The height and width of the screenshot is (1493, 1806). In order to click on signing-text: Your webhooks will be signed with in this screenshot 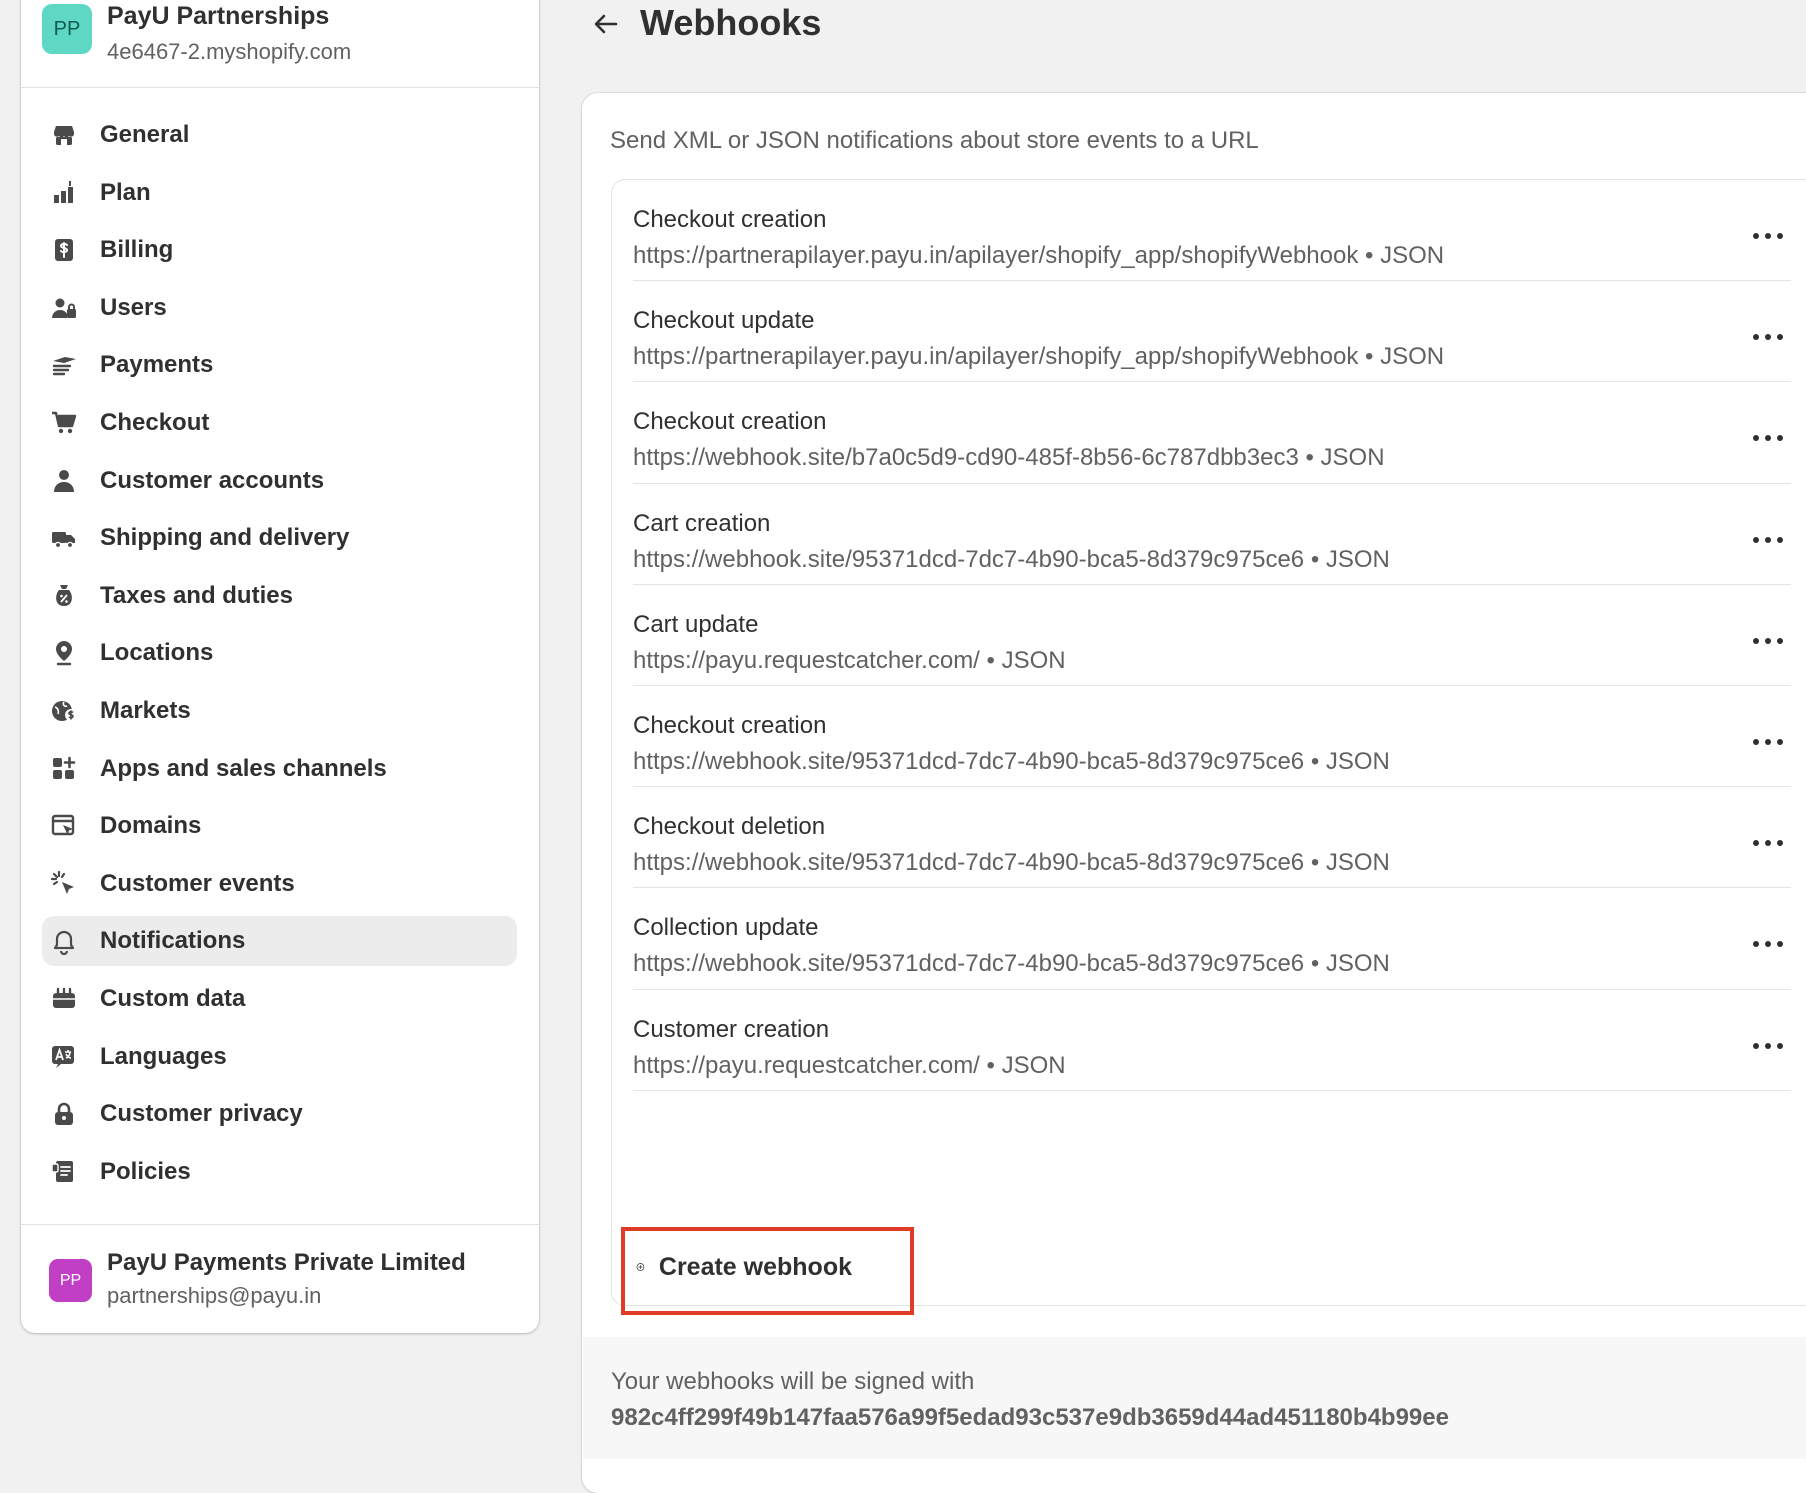, I will do `click(793, 1381)`.